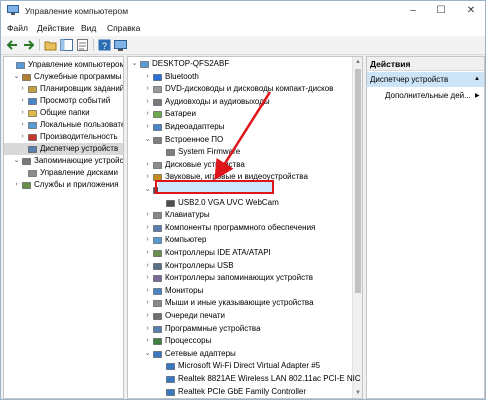 The width and height of the screenshot is (486, 400). I want to click on device-tree-scrollbar: ▲ ▼, so click(357, 227).